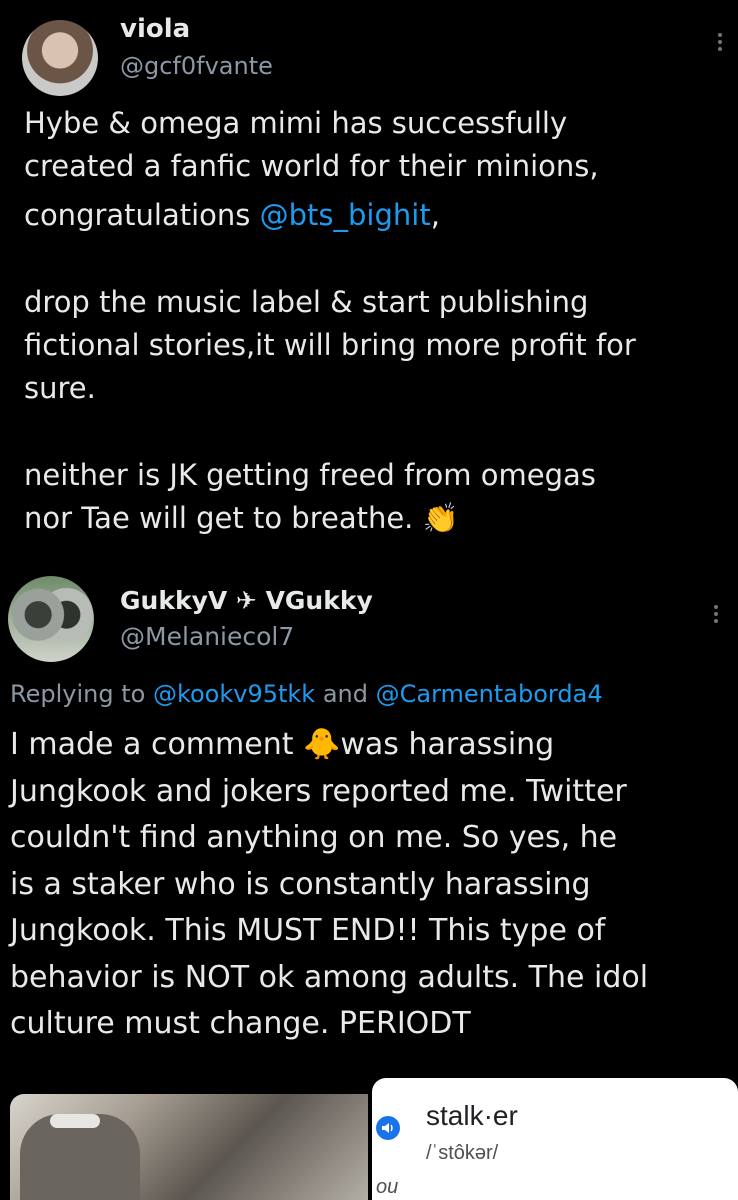 This screenshot has height=1200, width=738. What do you see at coordinates (308, 930) in the screenshot?
I see `tweet2-line: Jungkook. This MUST END!! This type of` at bounding box center [308, 930].